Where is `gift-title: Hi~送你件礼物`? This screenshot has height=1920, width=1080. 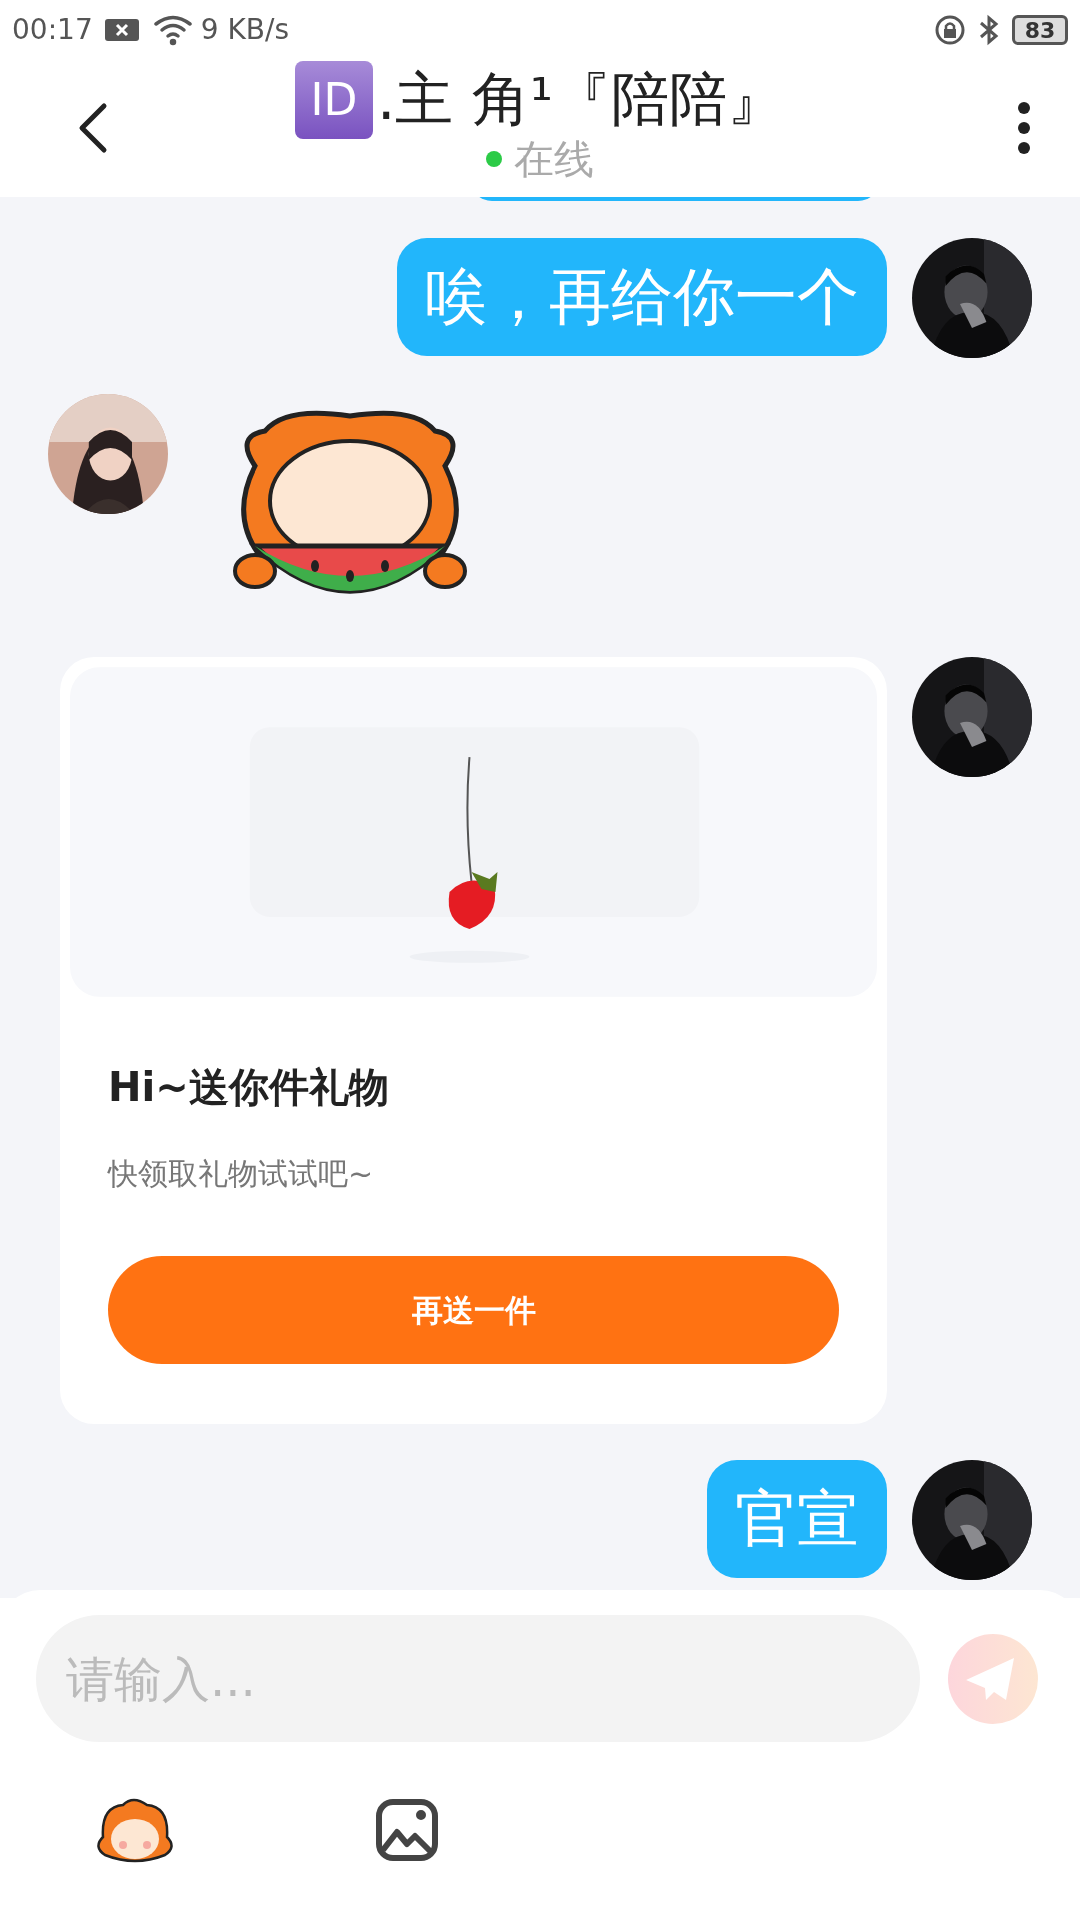 gift-title: Hi~送你件礼物 is located at coordinates (249, 1087).